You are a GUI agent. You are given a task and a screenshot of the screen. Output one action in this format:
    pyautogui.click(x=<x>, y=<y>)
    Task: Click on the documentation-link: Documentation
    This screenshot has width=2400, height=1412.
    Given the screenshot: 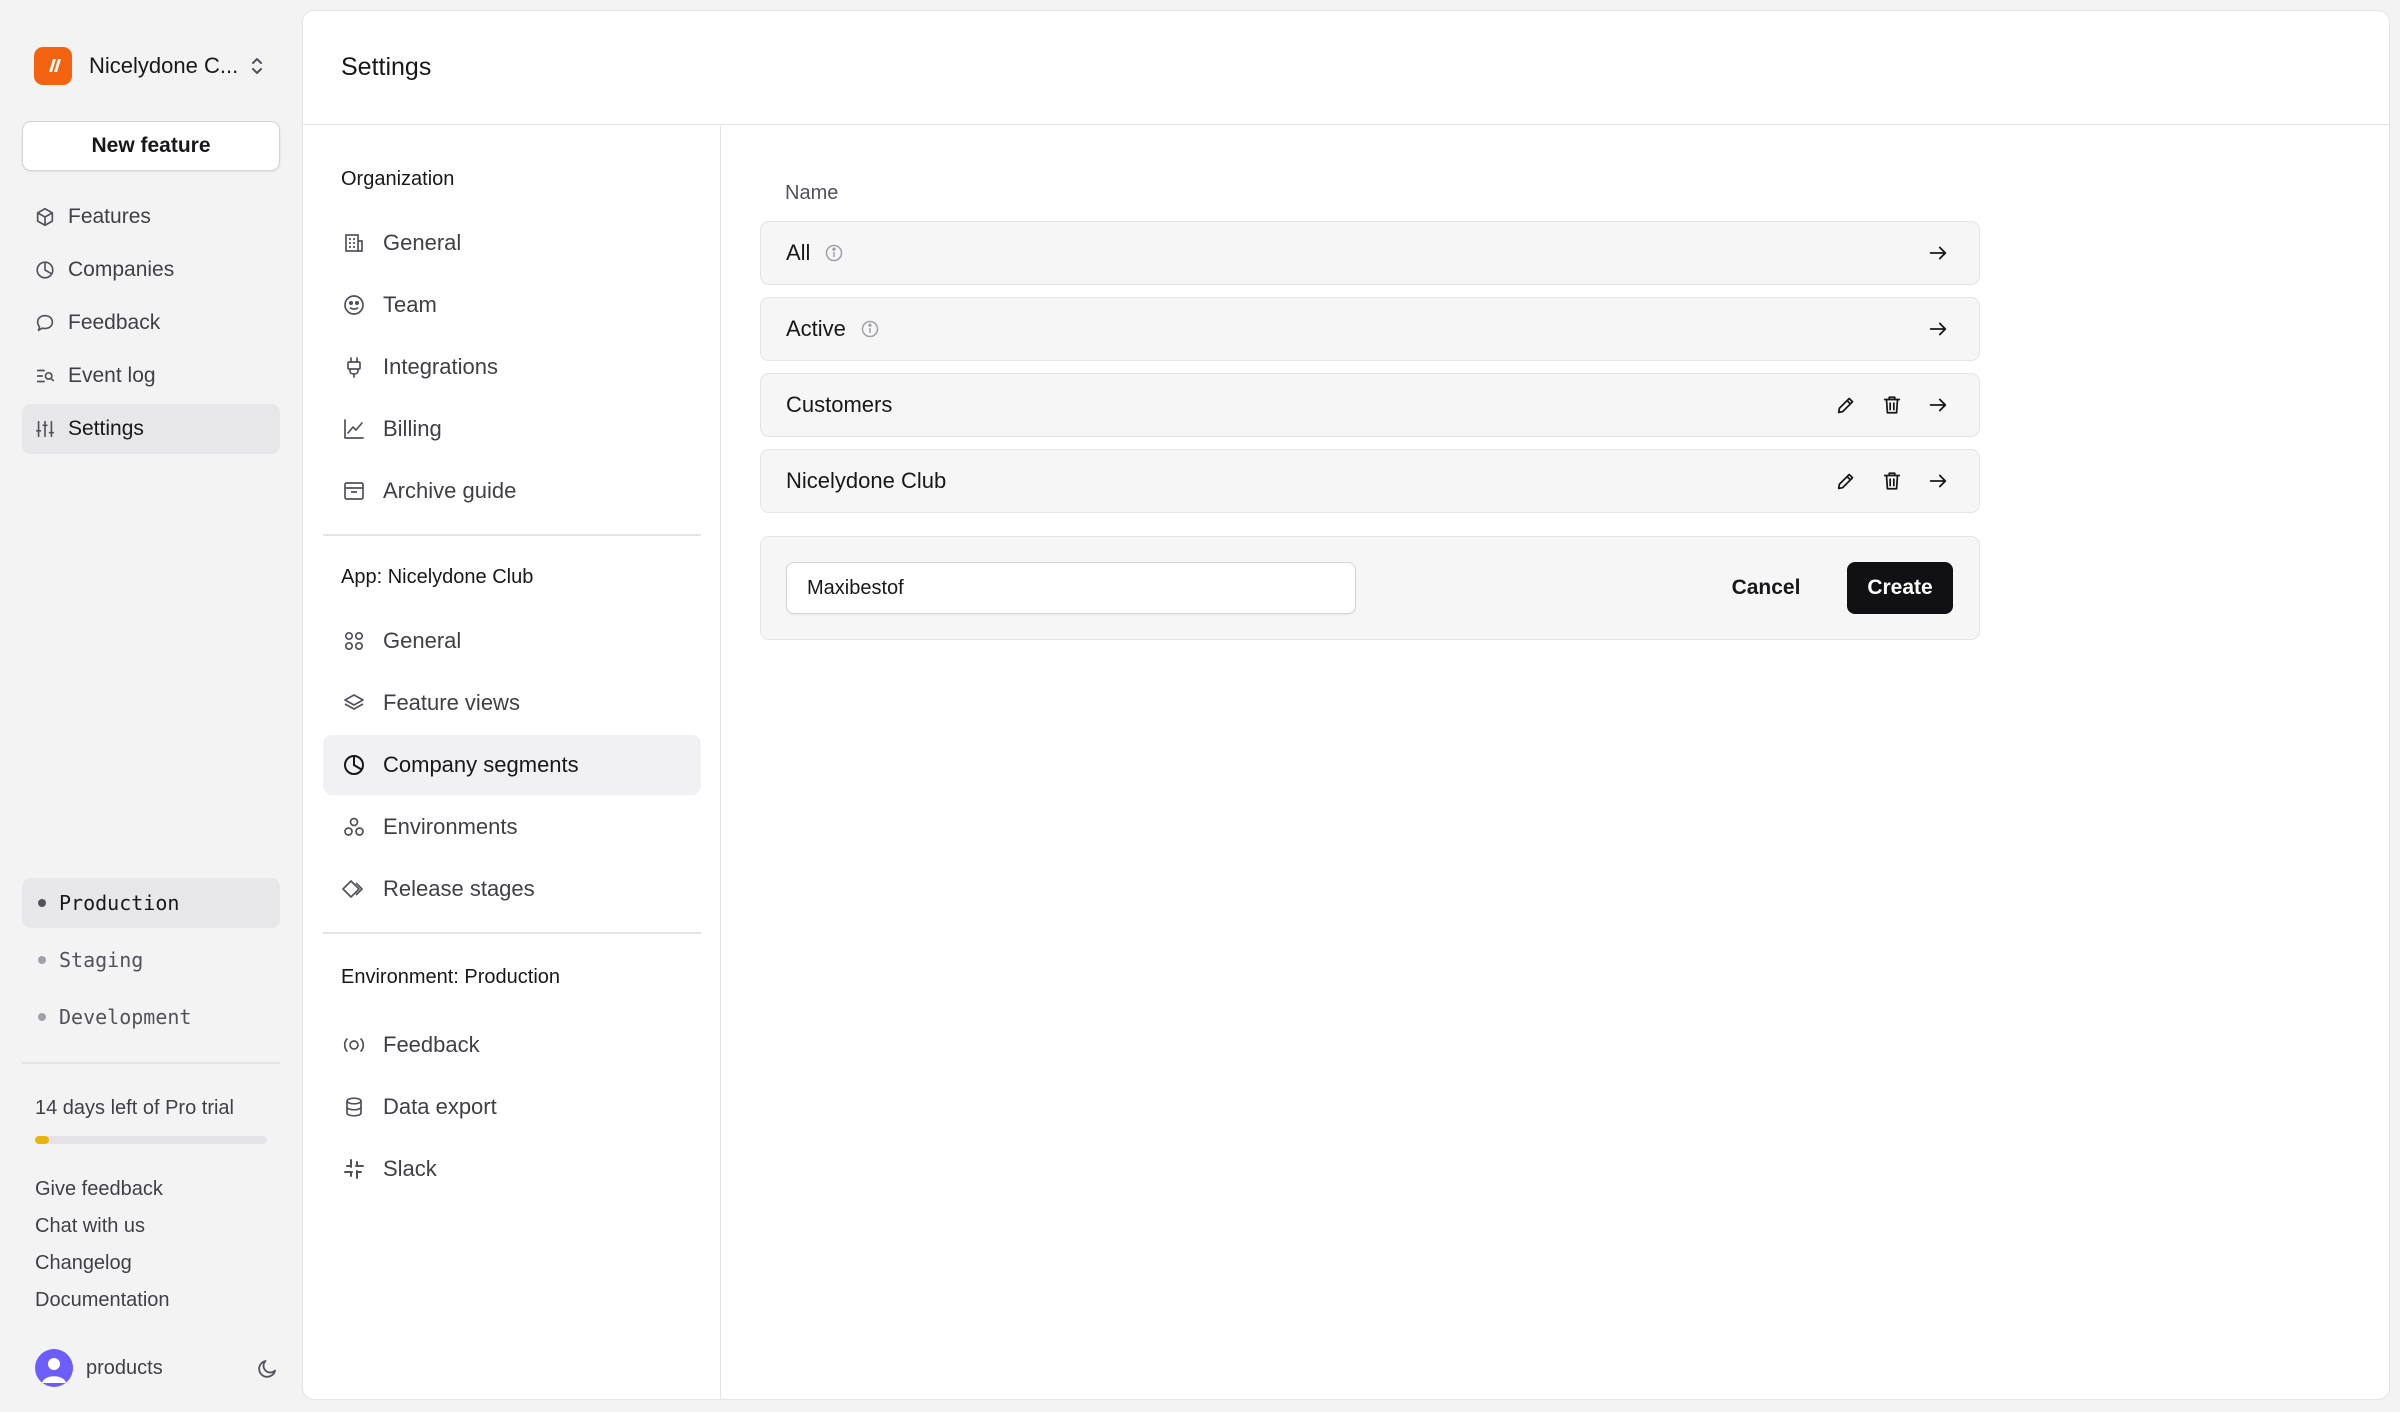 What is the action you would take?
    pyautogui.click(x=102, y=1307)
    